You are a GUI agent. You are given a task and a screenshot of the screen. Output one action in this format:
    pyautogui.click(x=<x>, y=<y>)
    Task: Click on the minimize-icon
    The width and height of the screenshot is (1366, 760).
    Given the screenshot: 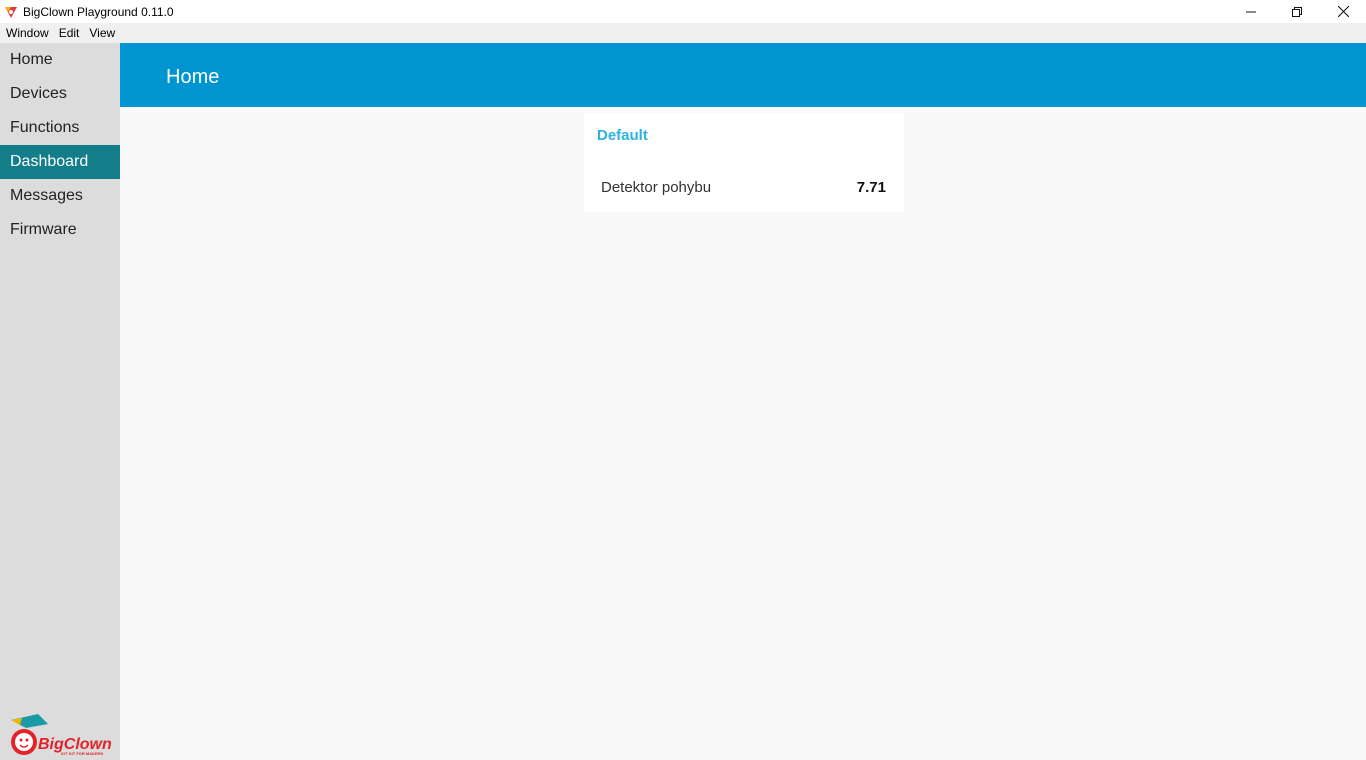 What is the action you would take?
    pyautogui.click(x=1251, y=11)
    